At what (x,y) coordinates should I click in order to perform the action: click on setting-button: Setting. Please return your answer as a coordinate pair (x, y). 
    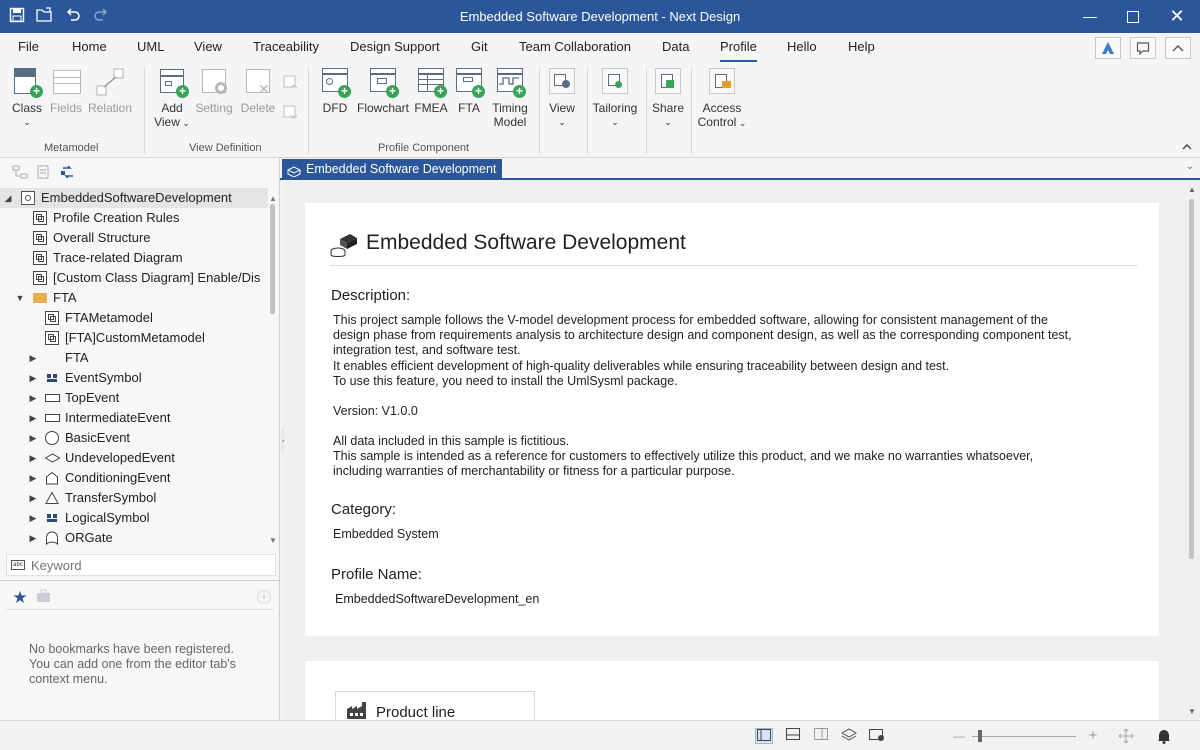
    Looking at the image, I should click on (214, 90).